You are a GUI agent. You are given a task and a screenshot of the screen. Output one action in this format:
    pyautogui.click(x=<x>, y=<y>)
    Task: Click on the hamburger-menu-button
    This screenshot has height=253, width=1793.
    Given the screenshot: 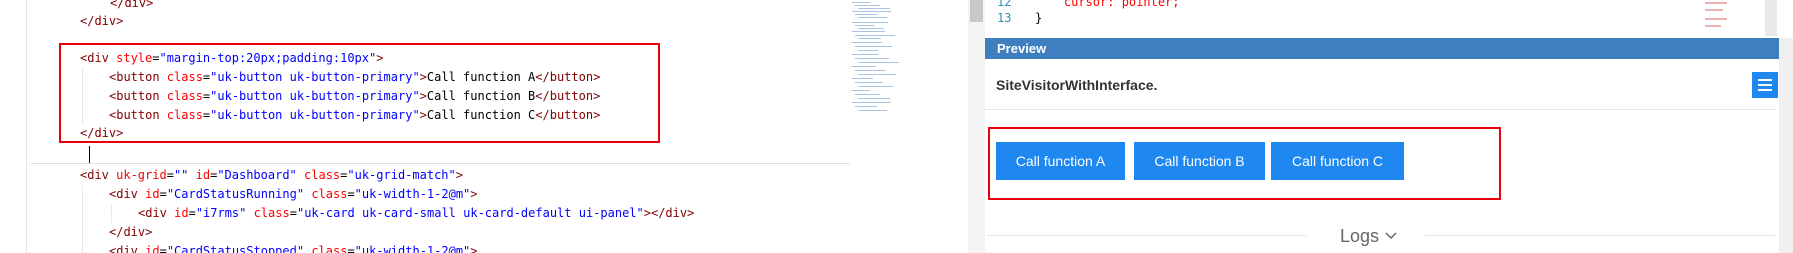 What is the action you would take?
    pyautogui.click(x=1765, y=85)
    